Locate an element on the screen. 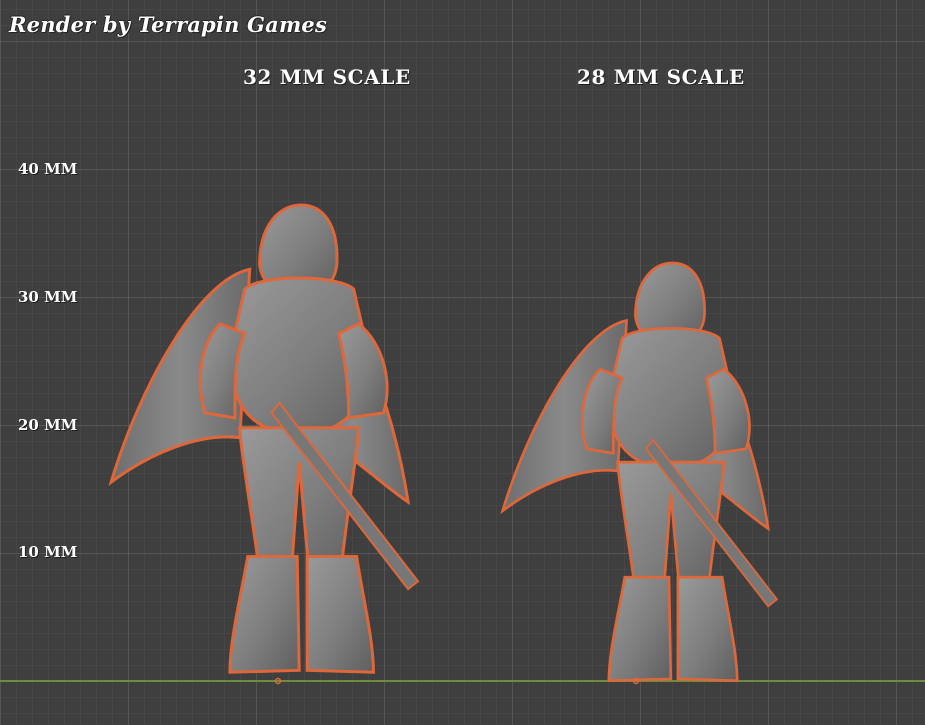 The image size is (925, 725). origin-marker-left is located at coordinates (278, 681).